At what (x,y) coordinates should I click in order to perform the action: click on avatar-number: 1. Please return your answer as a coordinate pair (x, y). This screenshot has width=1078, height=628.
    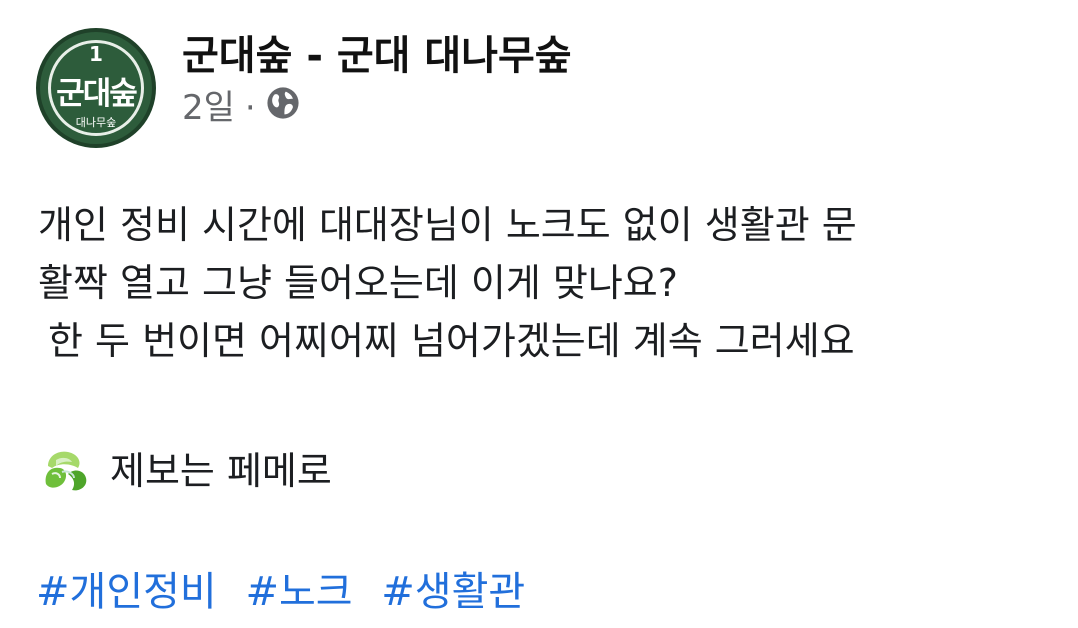
    Looking at the image, I should click on (96, 54).